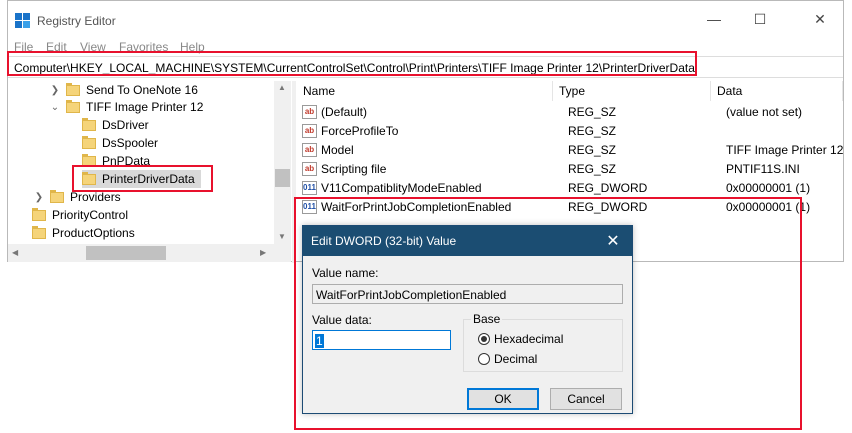 Image resolution: width=852 pixels, height=433 pixels. Describe the element at coordinates (784, 150) in the screenshot. I see `value-data: TIFF Image Printer 12` at that location.